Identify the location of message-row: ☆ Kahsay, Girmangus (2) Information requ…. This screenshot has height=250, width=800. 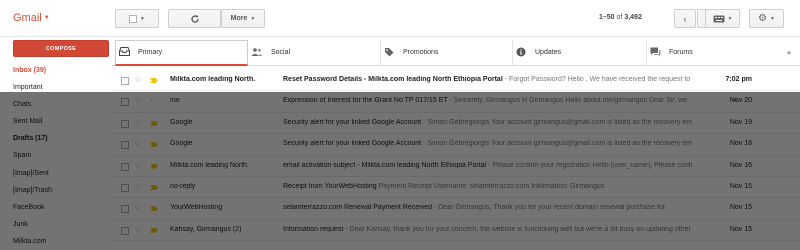
(456, 230).